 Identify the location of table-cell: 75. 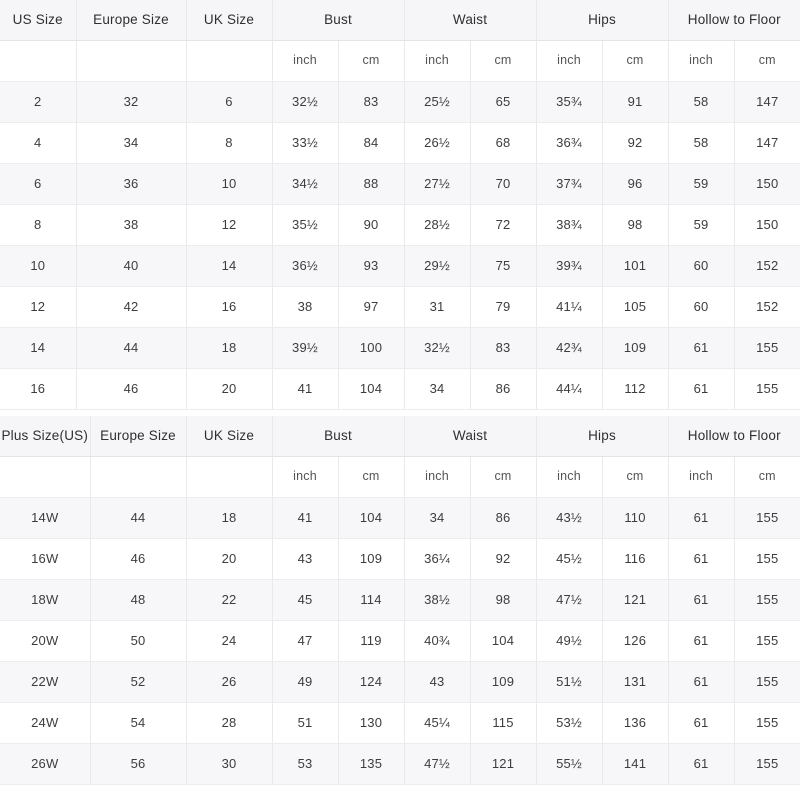
(503, 266).